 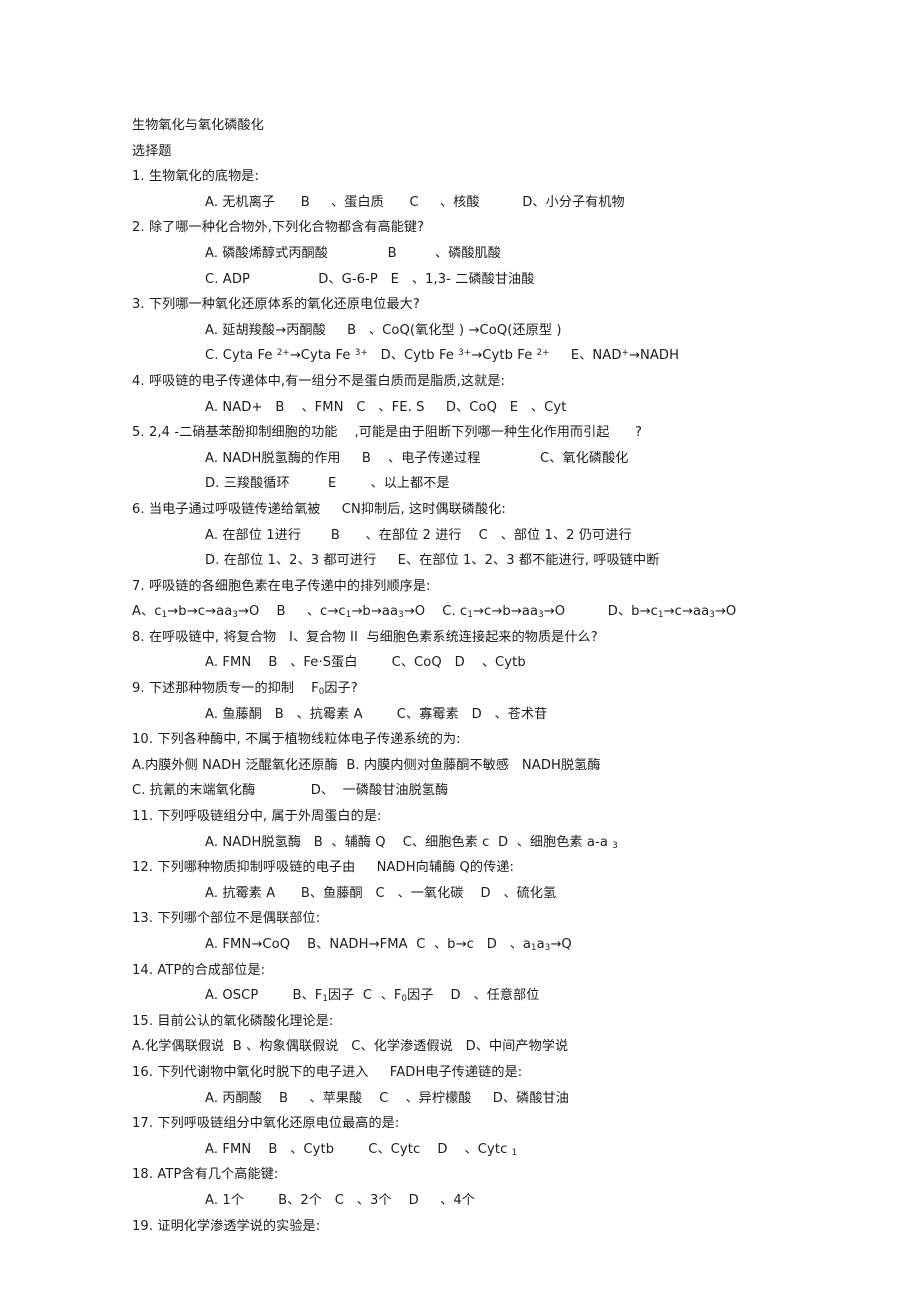 What do you see at coordinates (418, 535) in the screenshot?
I see `doc-line-q6-a: A. 在部位 1进行 B 、在部位 2 进行 C 、部位 1、2 仍可进行` at bounding box center [418, 535].